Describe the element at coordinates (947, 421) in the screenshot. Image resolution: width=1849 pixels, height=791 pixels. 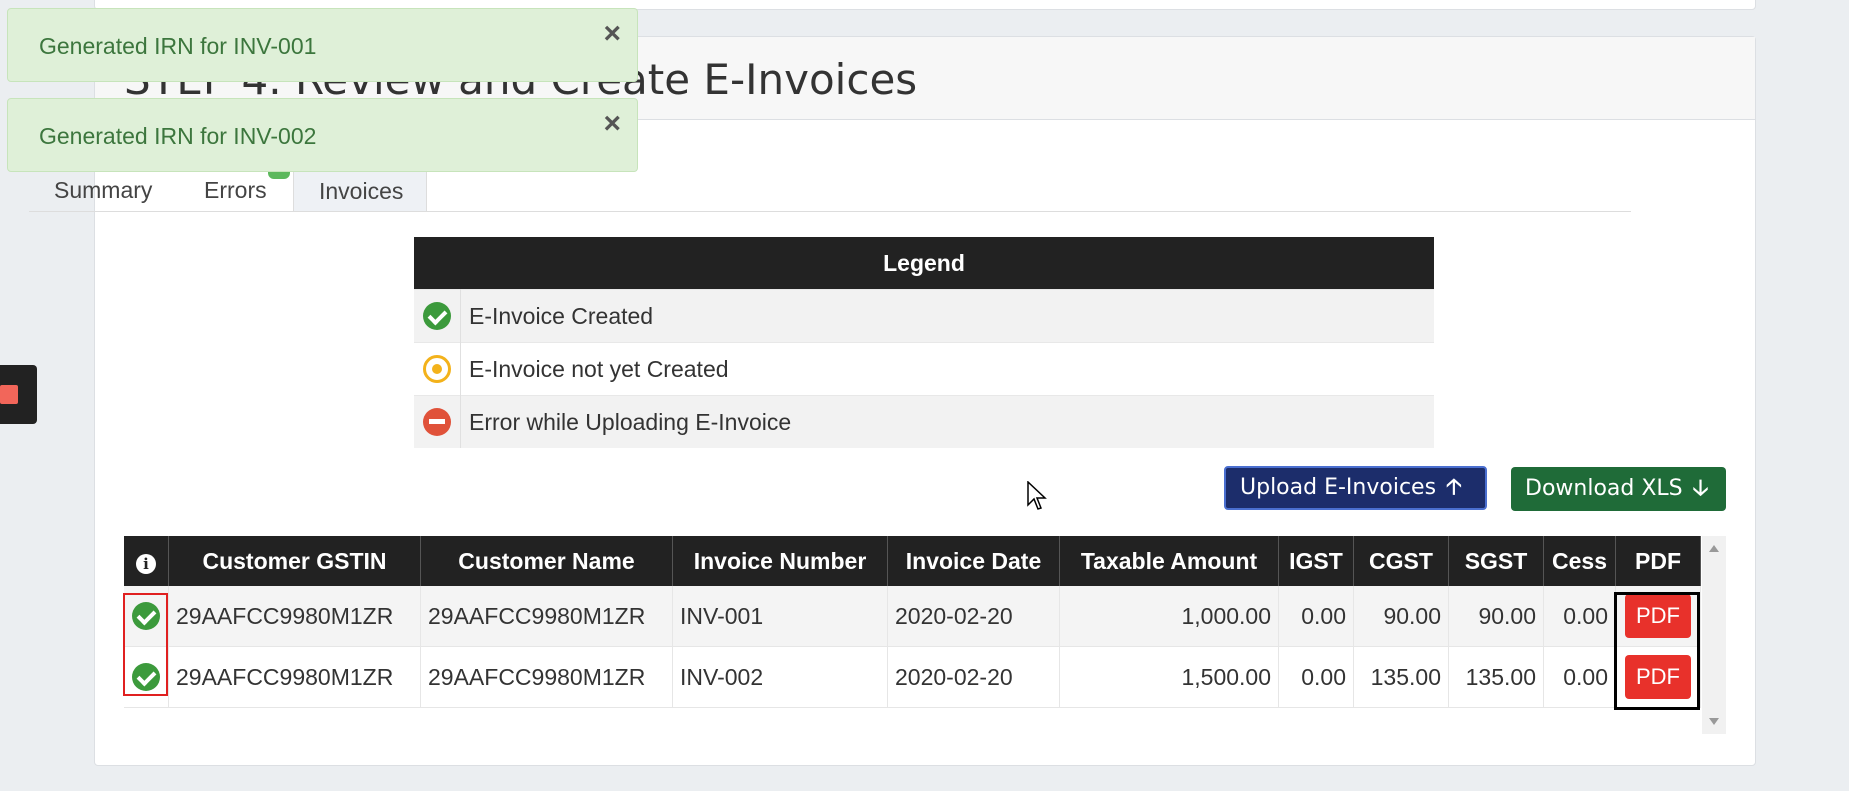
I see `legend-label: Error while Uploading E-Invoice` at that location.